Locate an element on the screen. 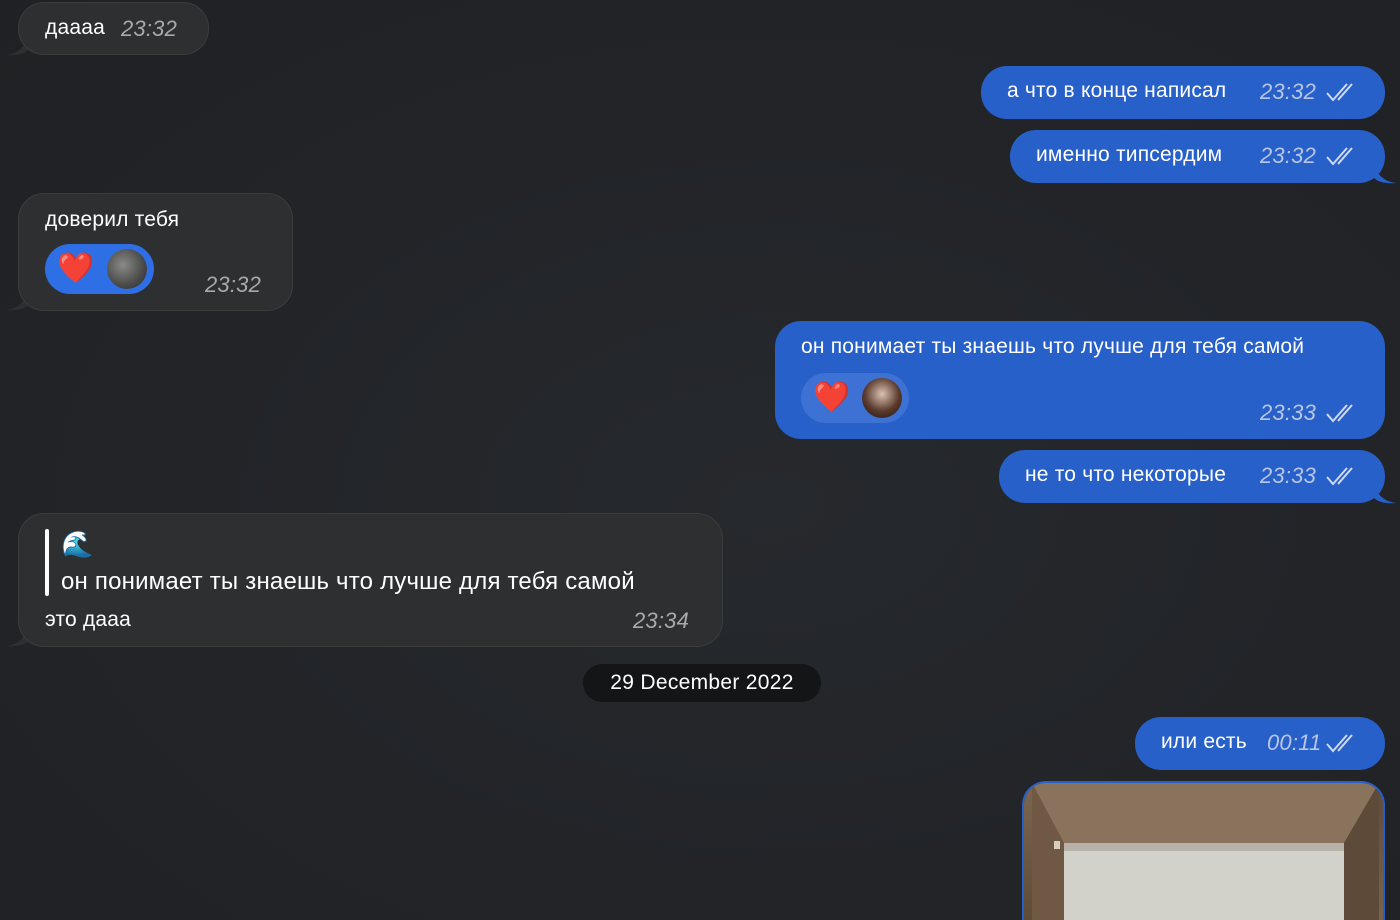 Image resolution: width=1400 pixels, height=920 pixels. message-bubble: именно типсердим 23:32 is located at coordinates (1197, 156).